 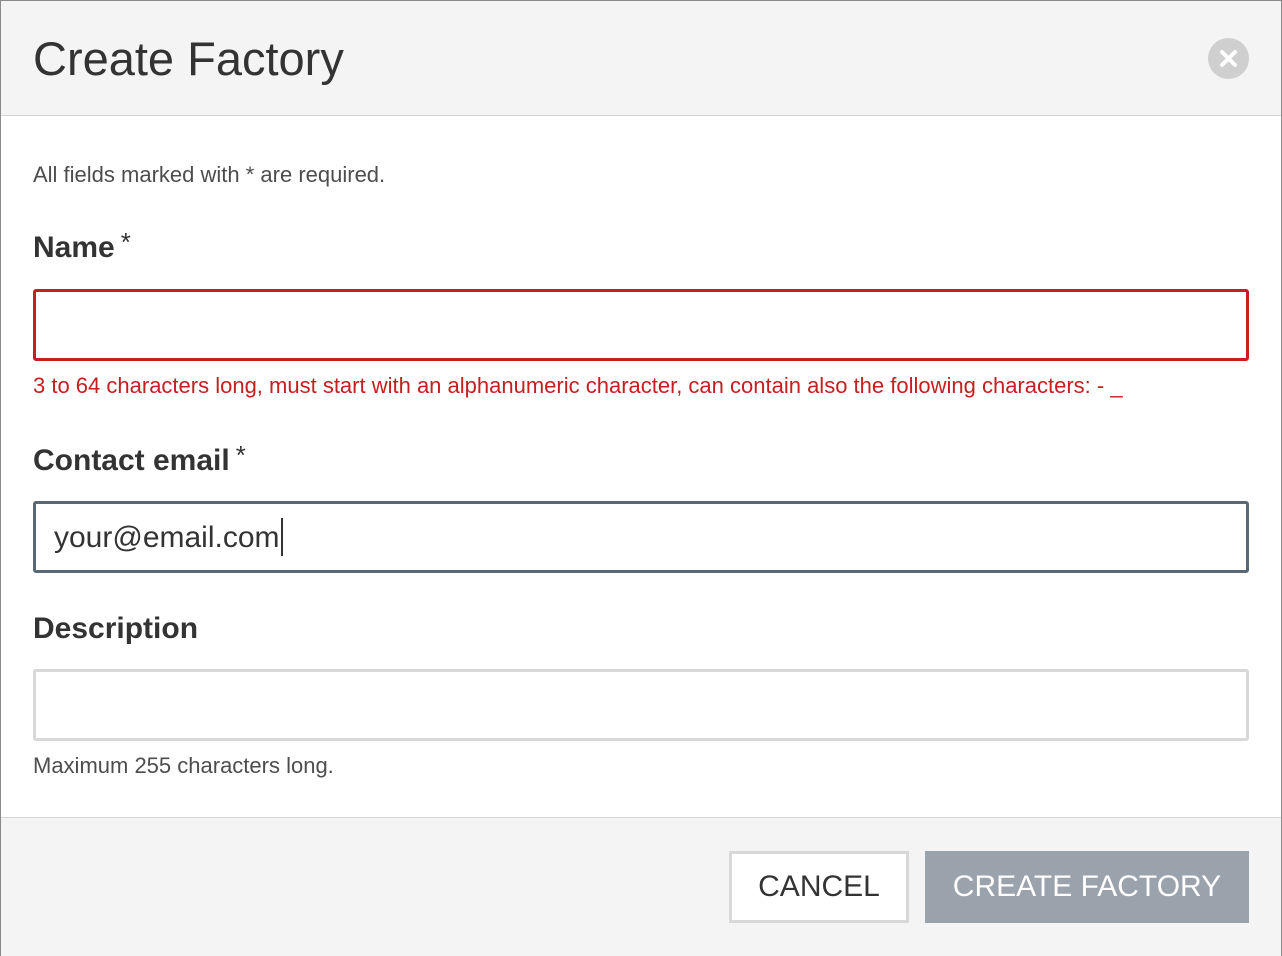 I want to click on close-icon, so click(x=1228, y=58).